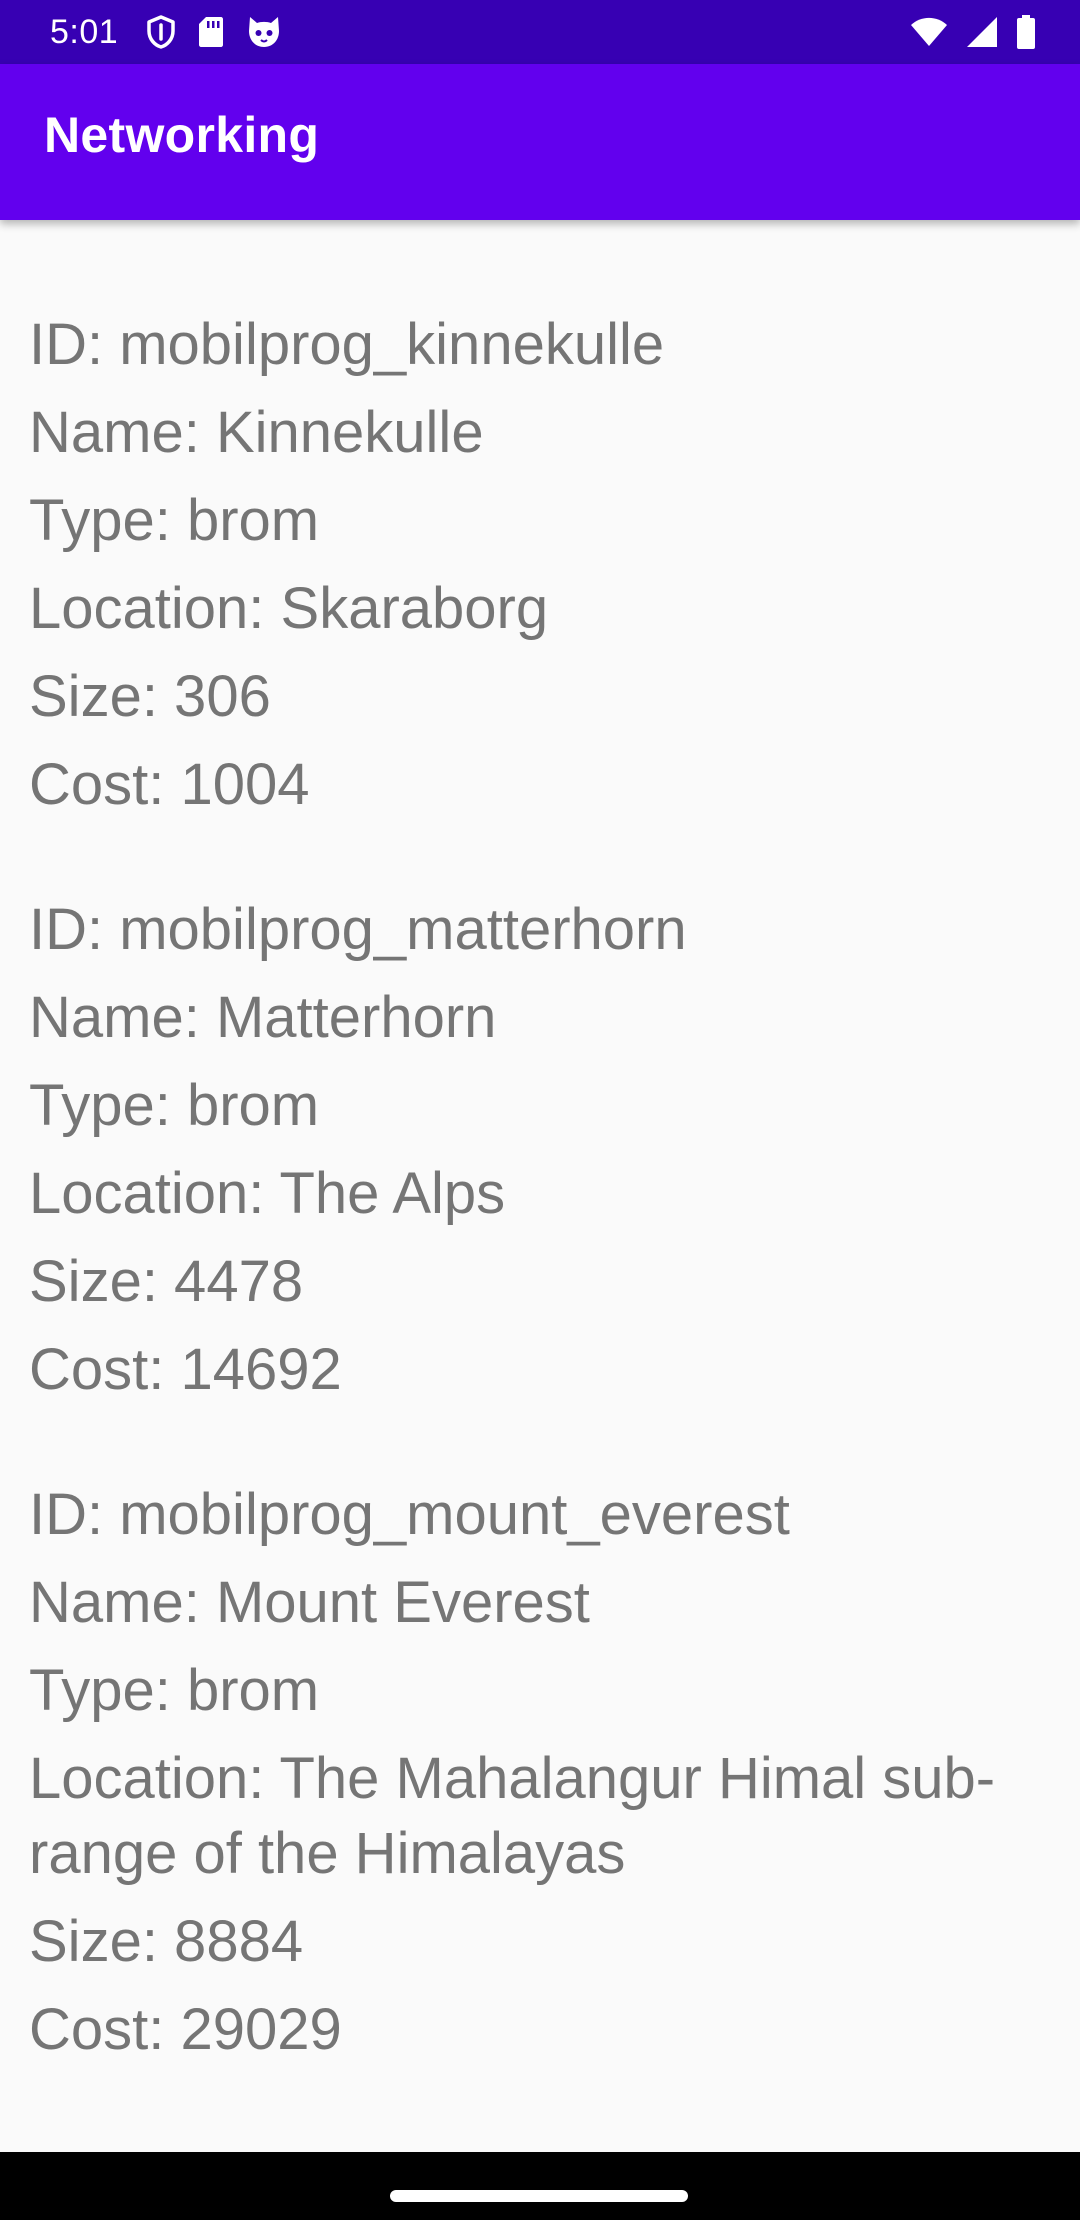 The height and width of the screenshot is (2220, 1080). What do you see at coordinates (263, 1017) in the screenshot?
I see `item-name: Name: Matterhorn` at bounding box center [263, 1017].